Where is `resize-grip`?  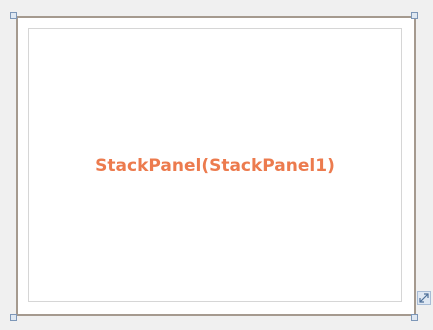 resize-grip is located at coordinates (424, 298).